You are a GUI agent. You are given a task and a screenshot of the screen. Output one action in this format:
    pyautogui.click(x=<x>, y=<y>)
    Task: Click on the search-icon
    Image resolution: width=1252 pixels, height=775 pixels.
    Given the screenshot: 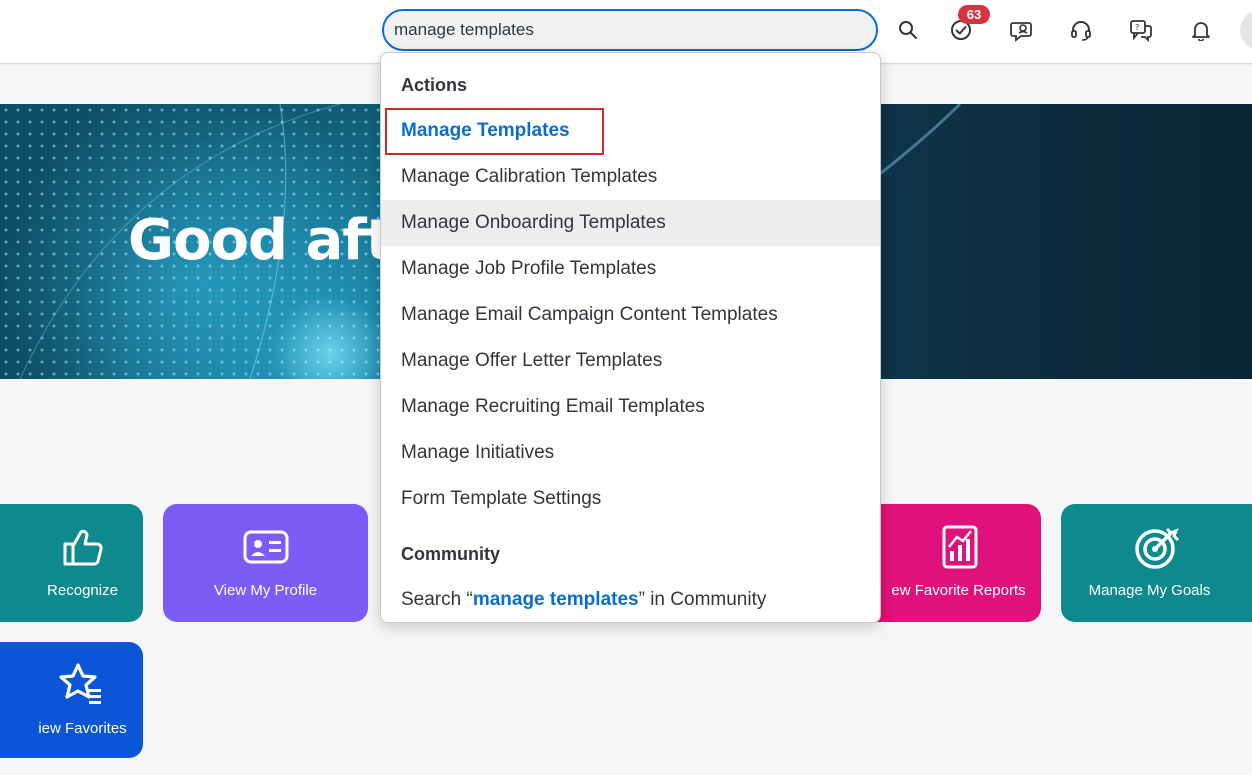 What is the action you would take?
    pyautogui.click(x=908, y=30)
    